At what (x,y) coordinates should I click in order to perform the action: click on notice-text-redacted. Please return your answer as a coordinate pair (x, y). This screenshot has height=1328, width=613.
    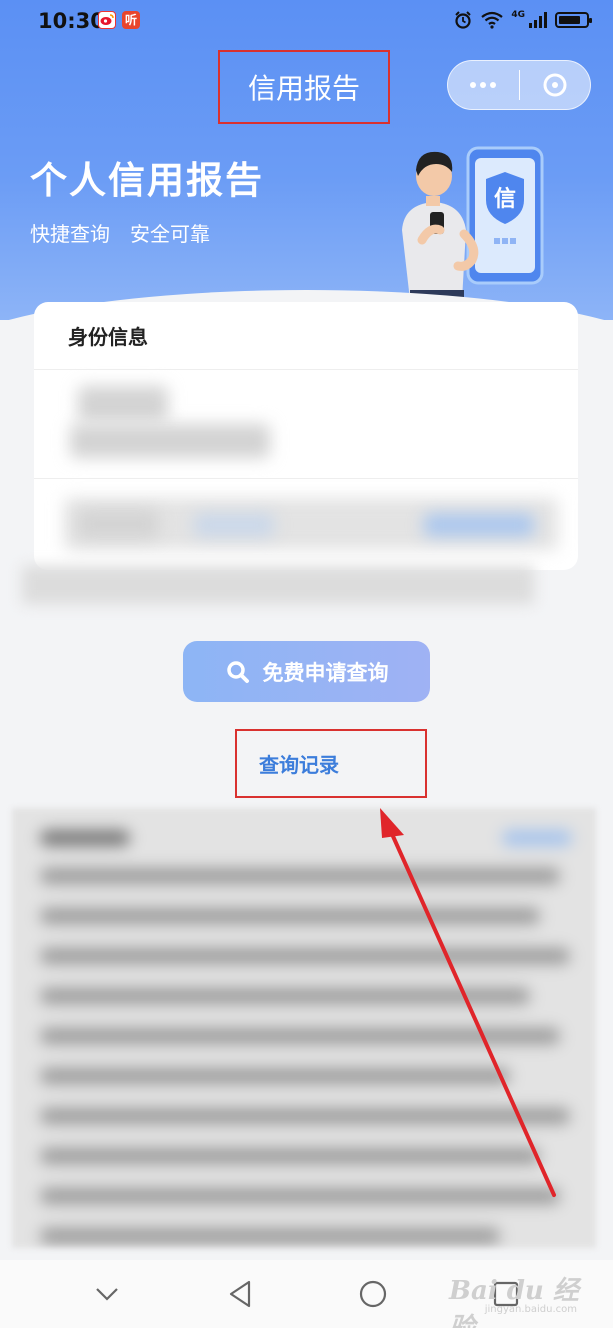
    Looking at the image, I should click on (278, 585).